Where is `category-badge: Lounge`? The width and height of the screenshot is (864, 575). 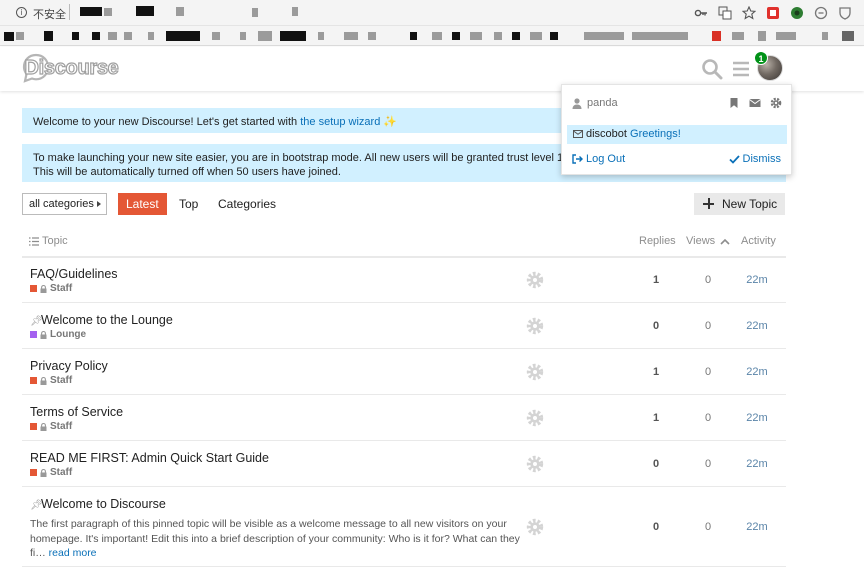
category-badge: Lounge is located at coordinates (58, 334).